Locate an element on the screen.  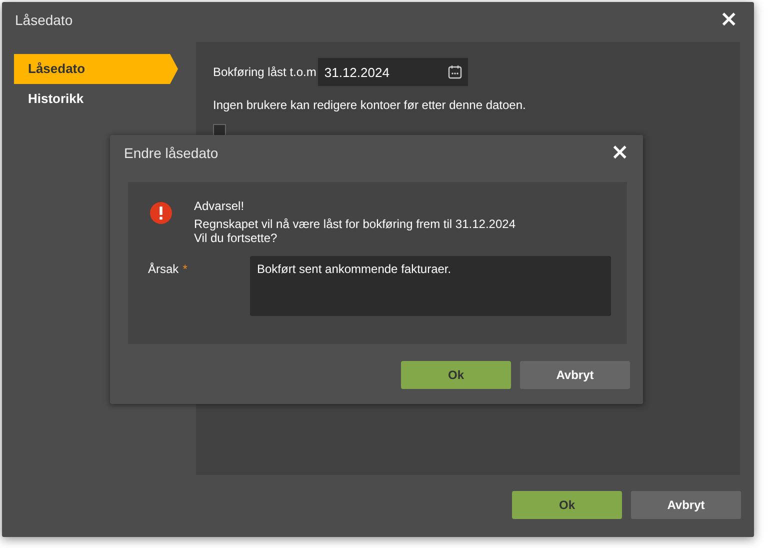
warning-text: Regnskapet vil nå være låst for bokføring frem til 31.12.2024 is located at coordinates (355, 224).